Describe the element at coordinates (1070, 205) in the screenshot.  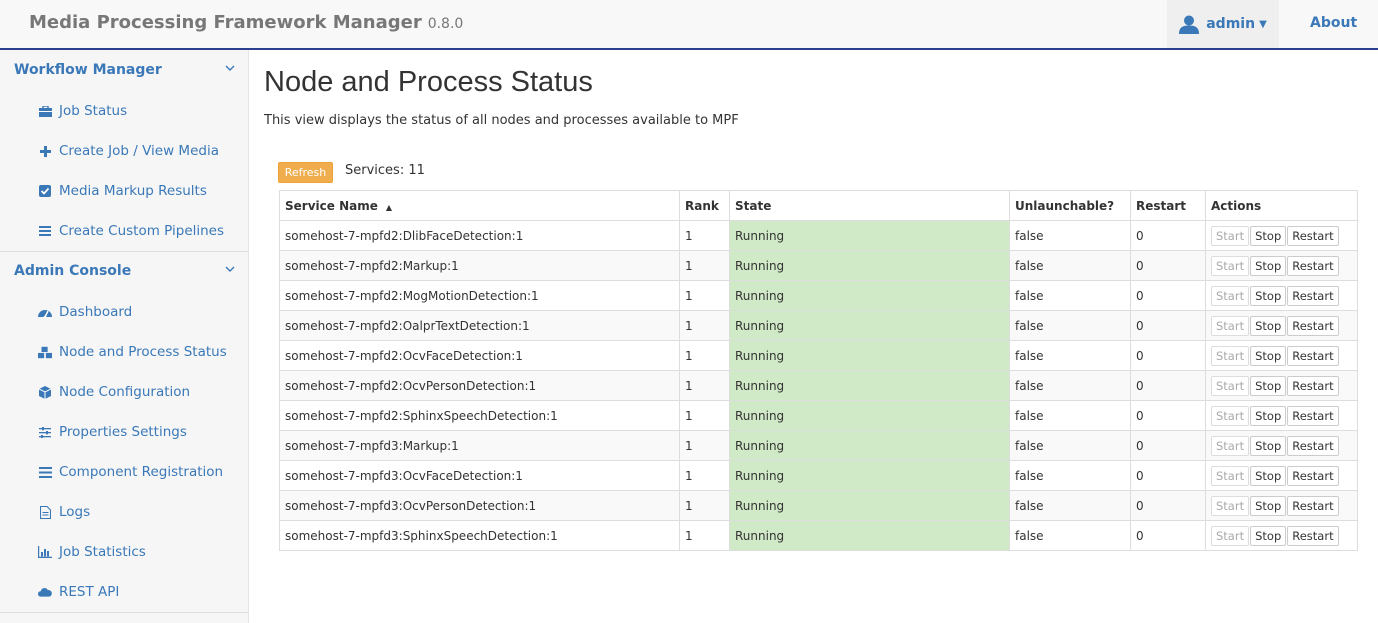
I see `column-header-unlaunchable: Unlaunchable?` at that location.